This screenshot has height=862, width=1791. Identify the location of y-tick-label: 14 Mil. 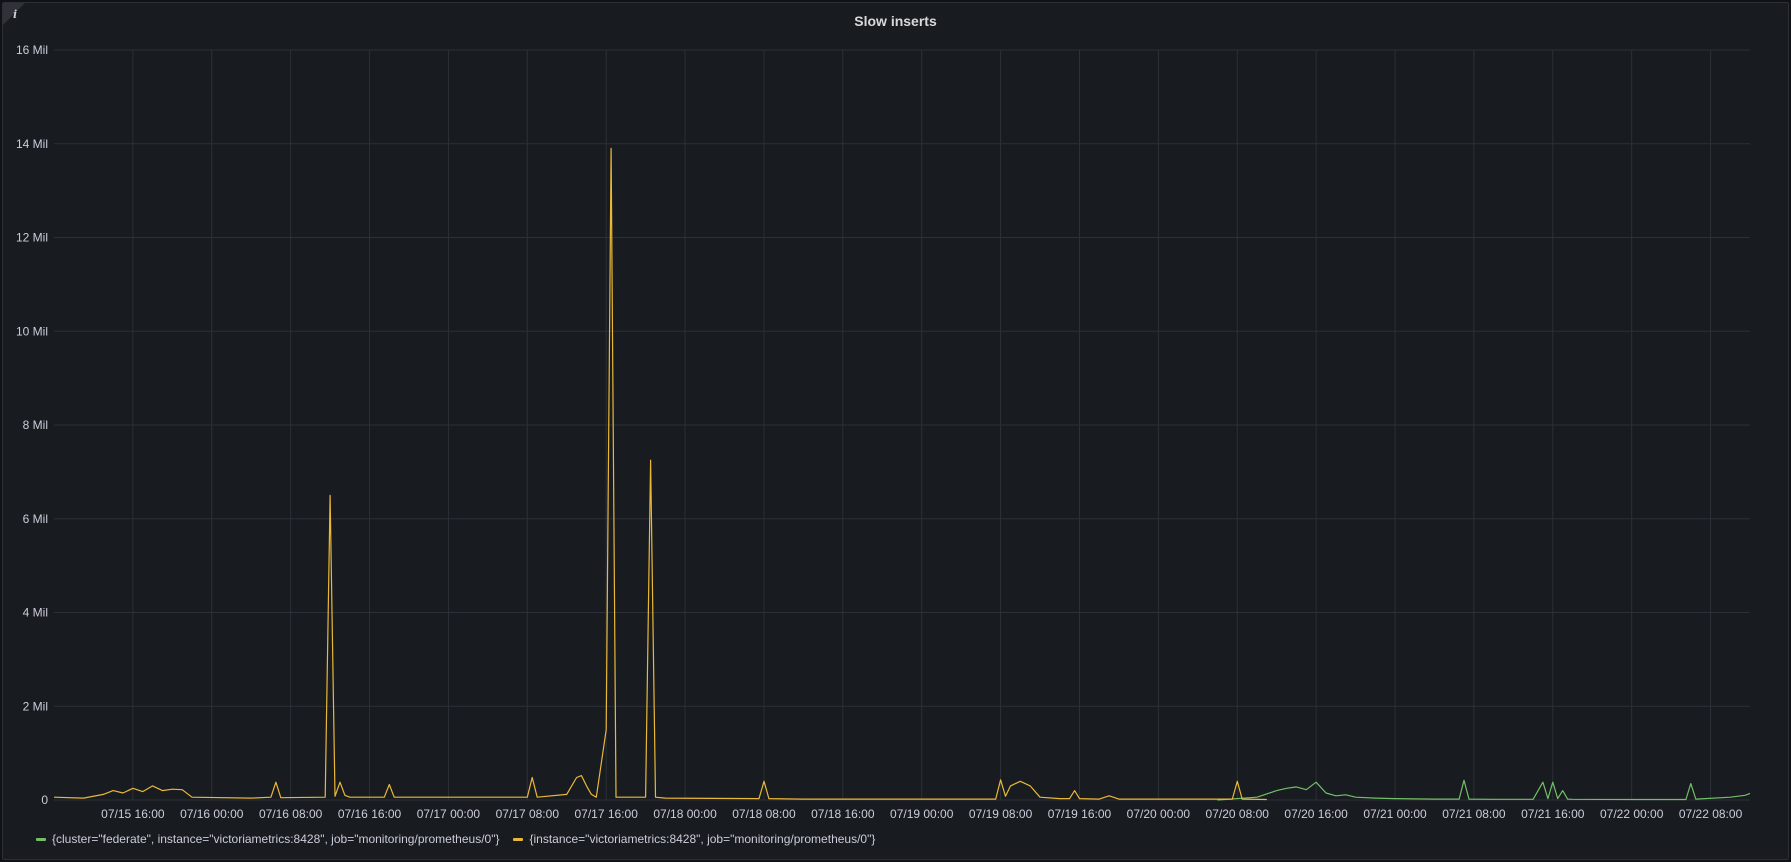
(32, 144).